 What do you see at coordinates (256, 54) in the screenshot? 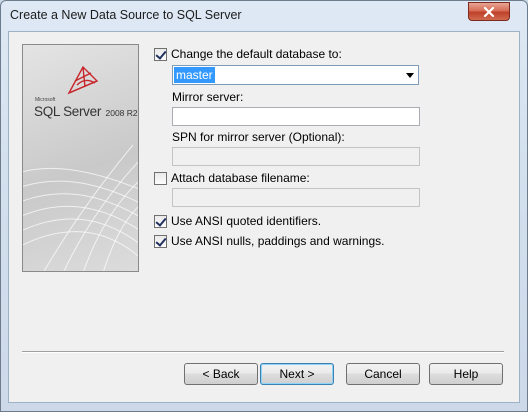
I see `change-default-db-label: Change the default database to:` at bounding box center [256, 54].